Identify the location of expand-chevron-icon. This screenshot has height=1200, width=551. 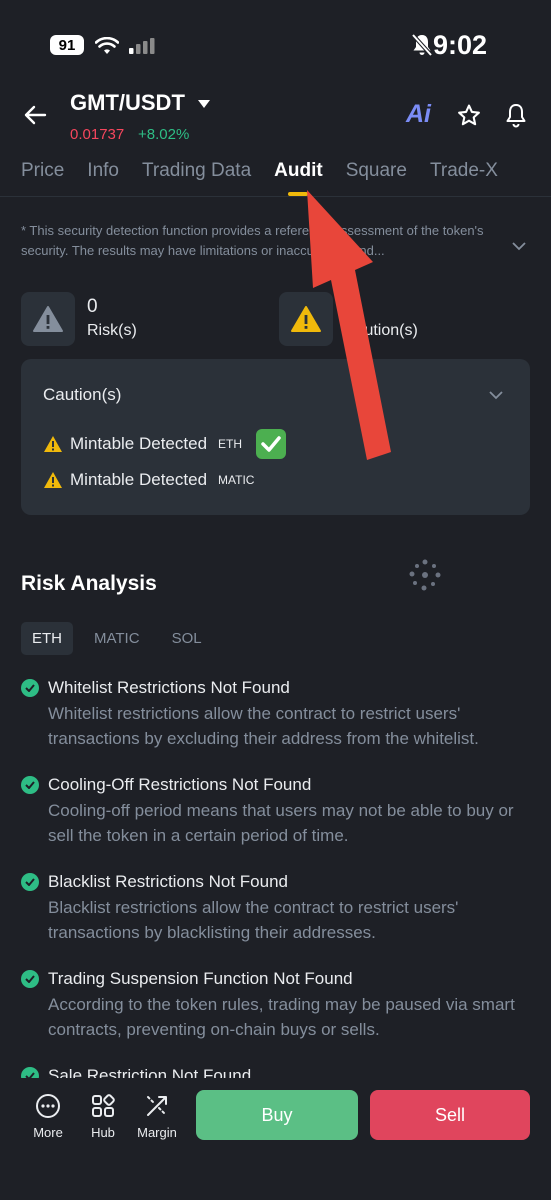
(519, 246).